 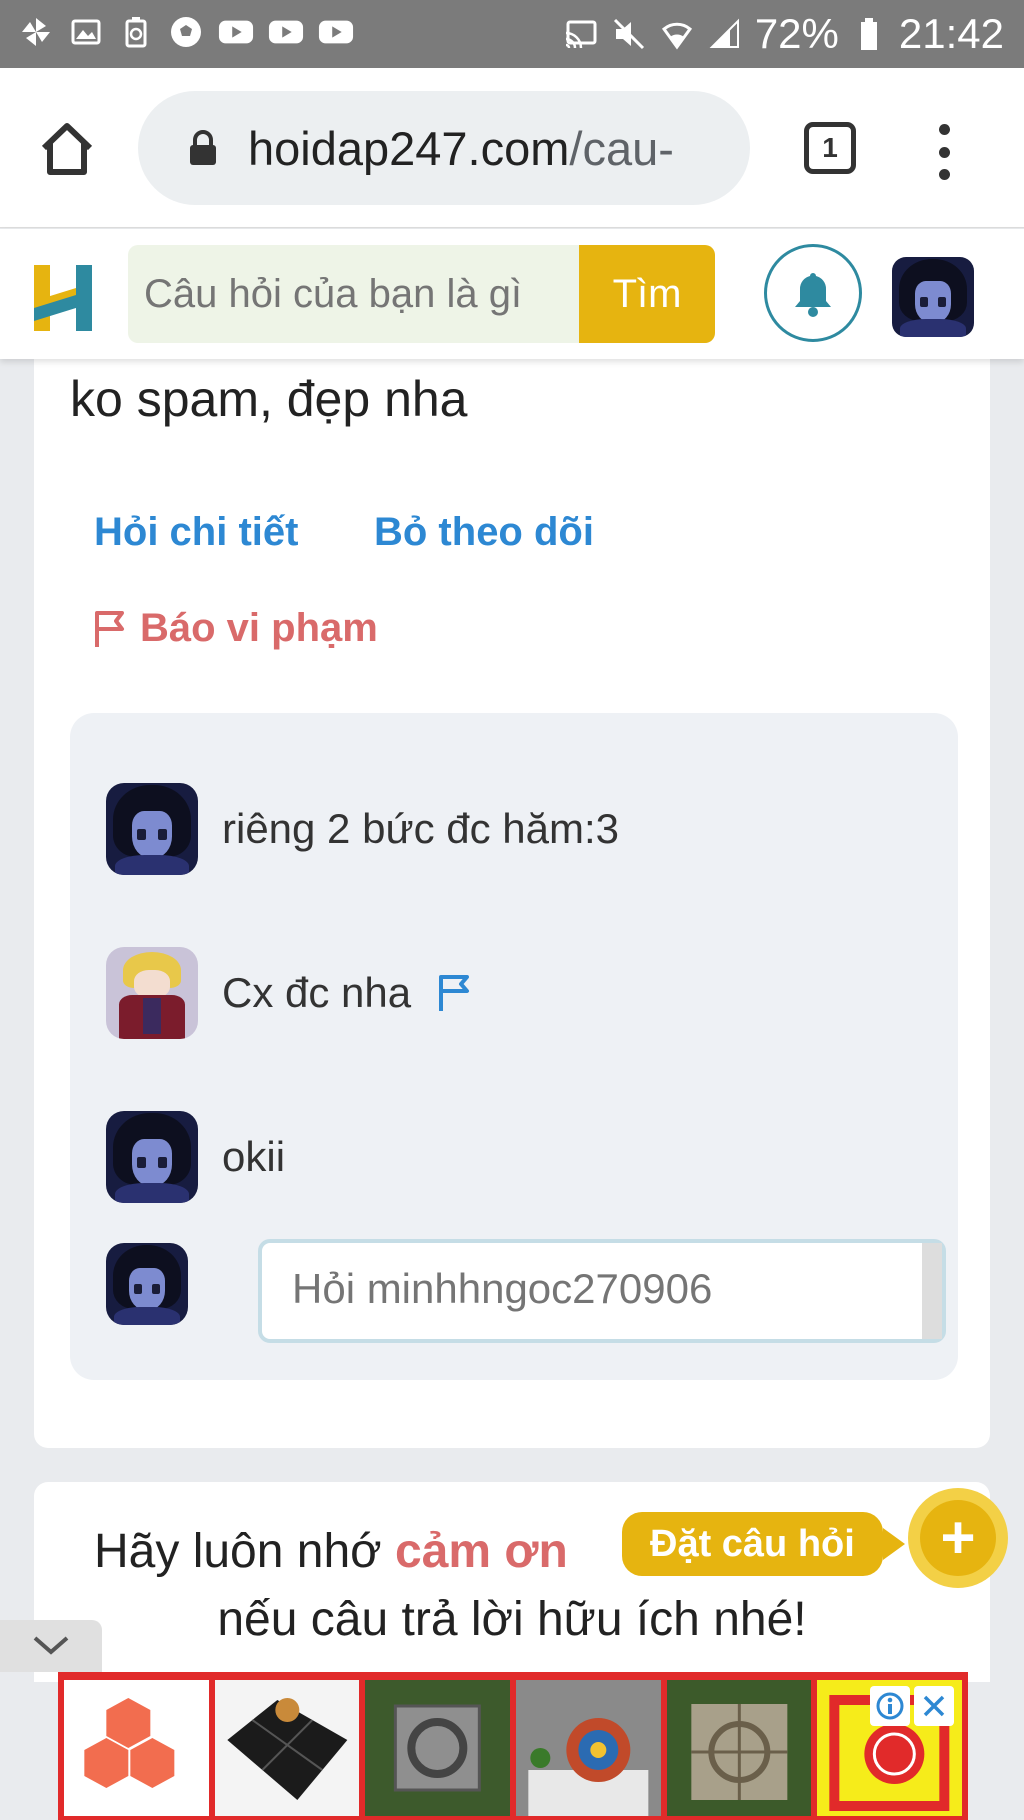 What do you see at coordinates (796, 33) in the screenshot?
I see `battery-percent: 72%` at bounding box center [796, 33].